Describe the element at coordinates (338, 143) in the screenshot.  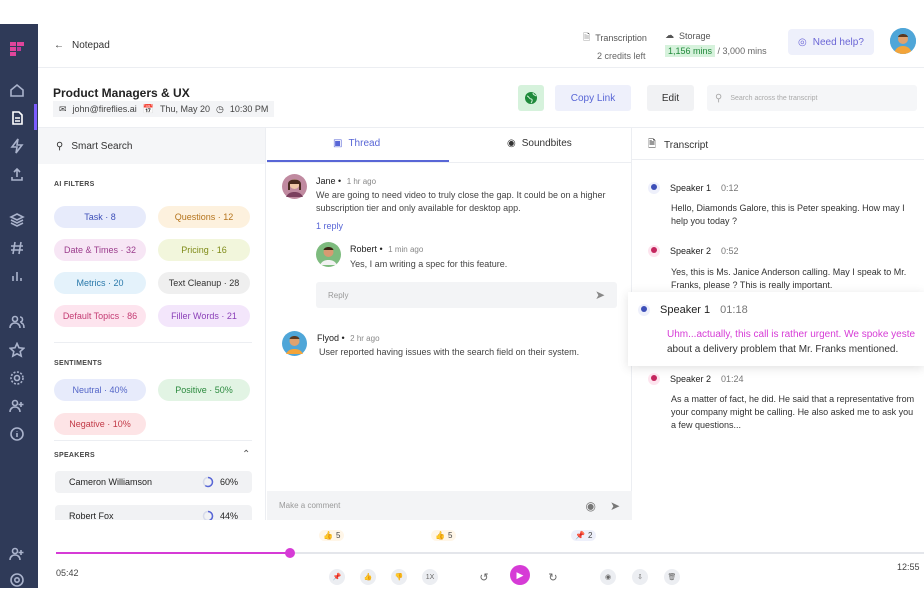
I see `chat-bubble-icon: ▣` at that location.